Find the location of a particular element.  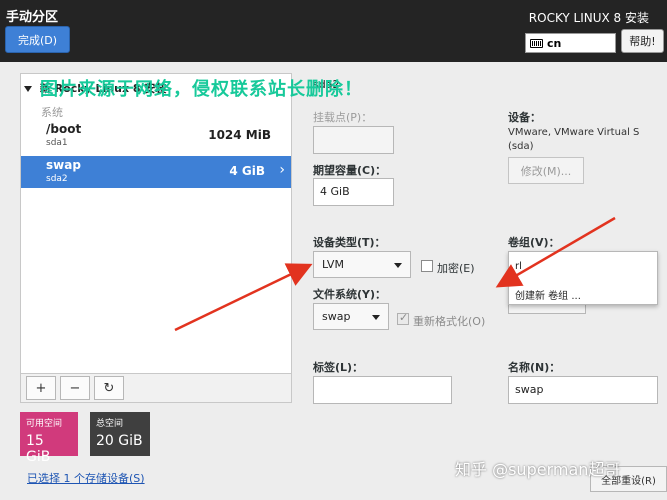

header-bar: 手动分区 完成(D) ROCKY LINUX 8 安装 cn 帮助! is located at coordinates (333, 31).